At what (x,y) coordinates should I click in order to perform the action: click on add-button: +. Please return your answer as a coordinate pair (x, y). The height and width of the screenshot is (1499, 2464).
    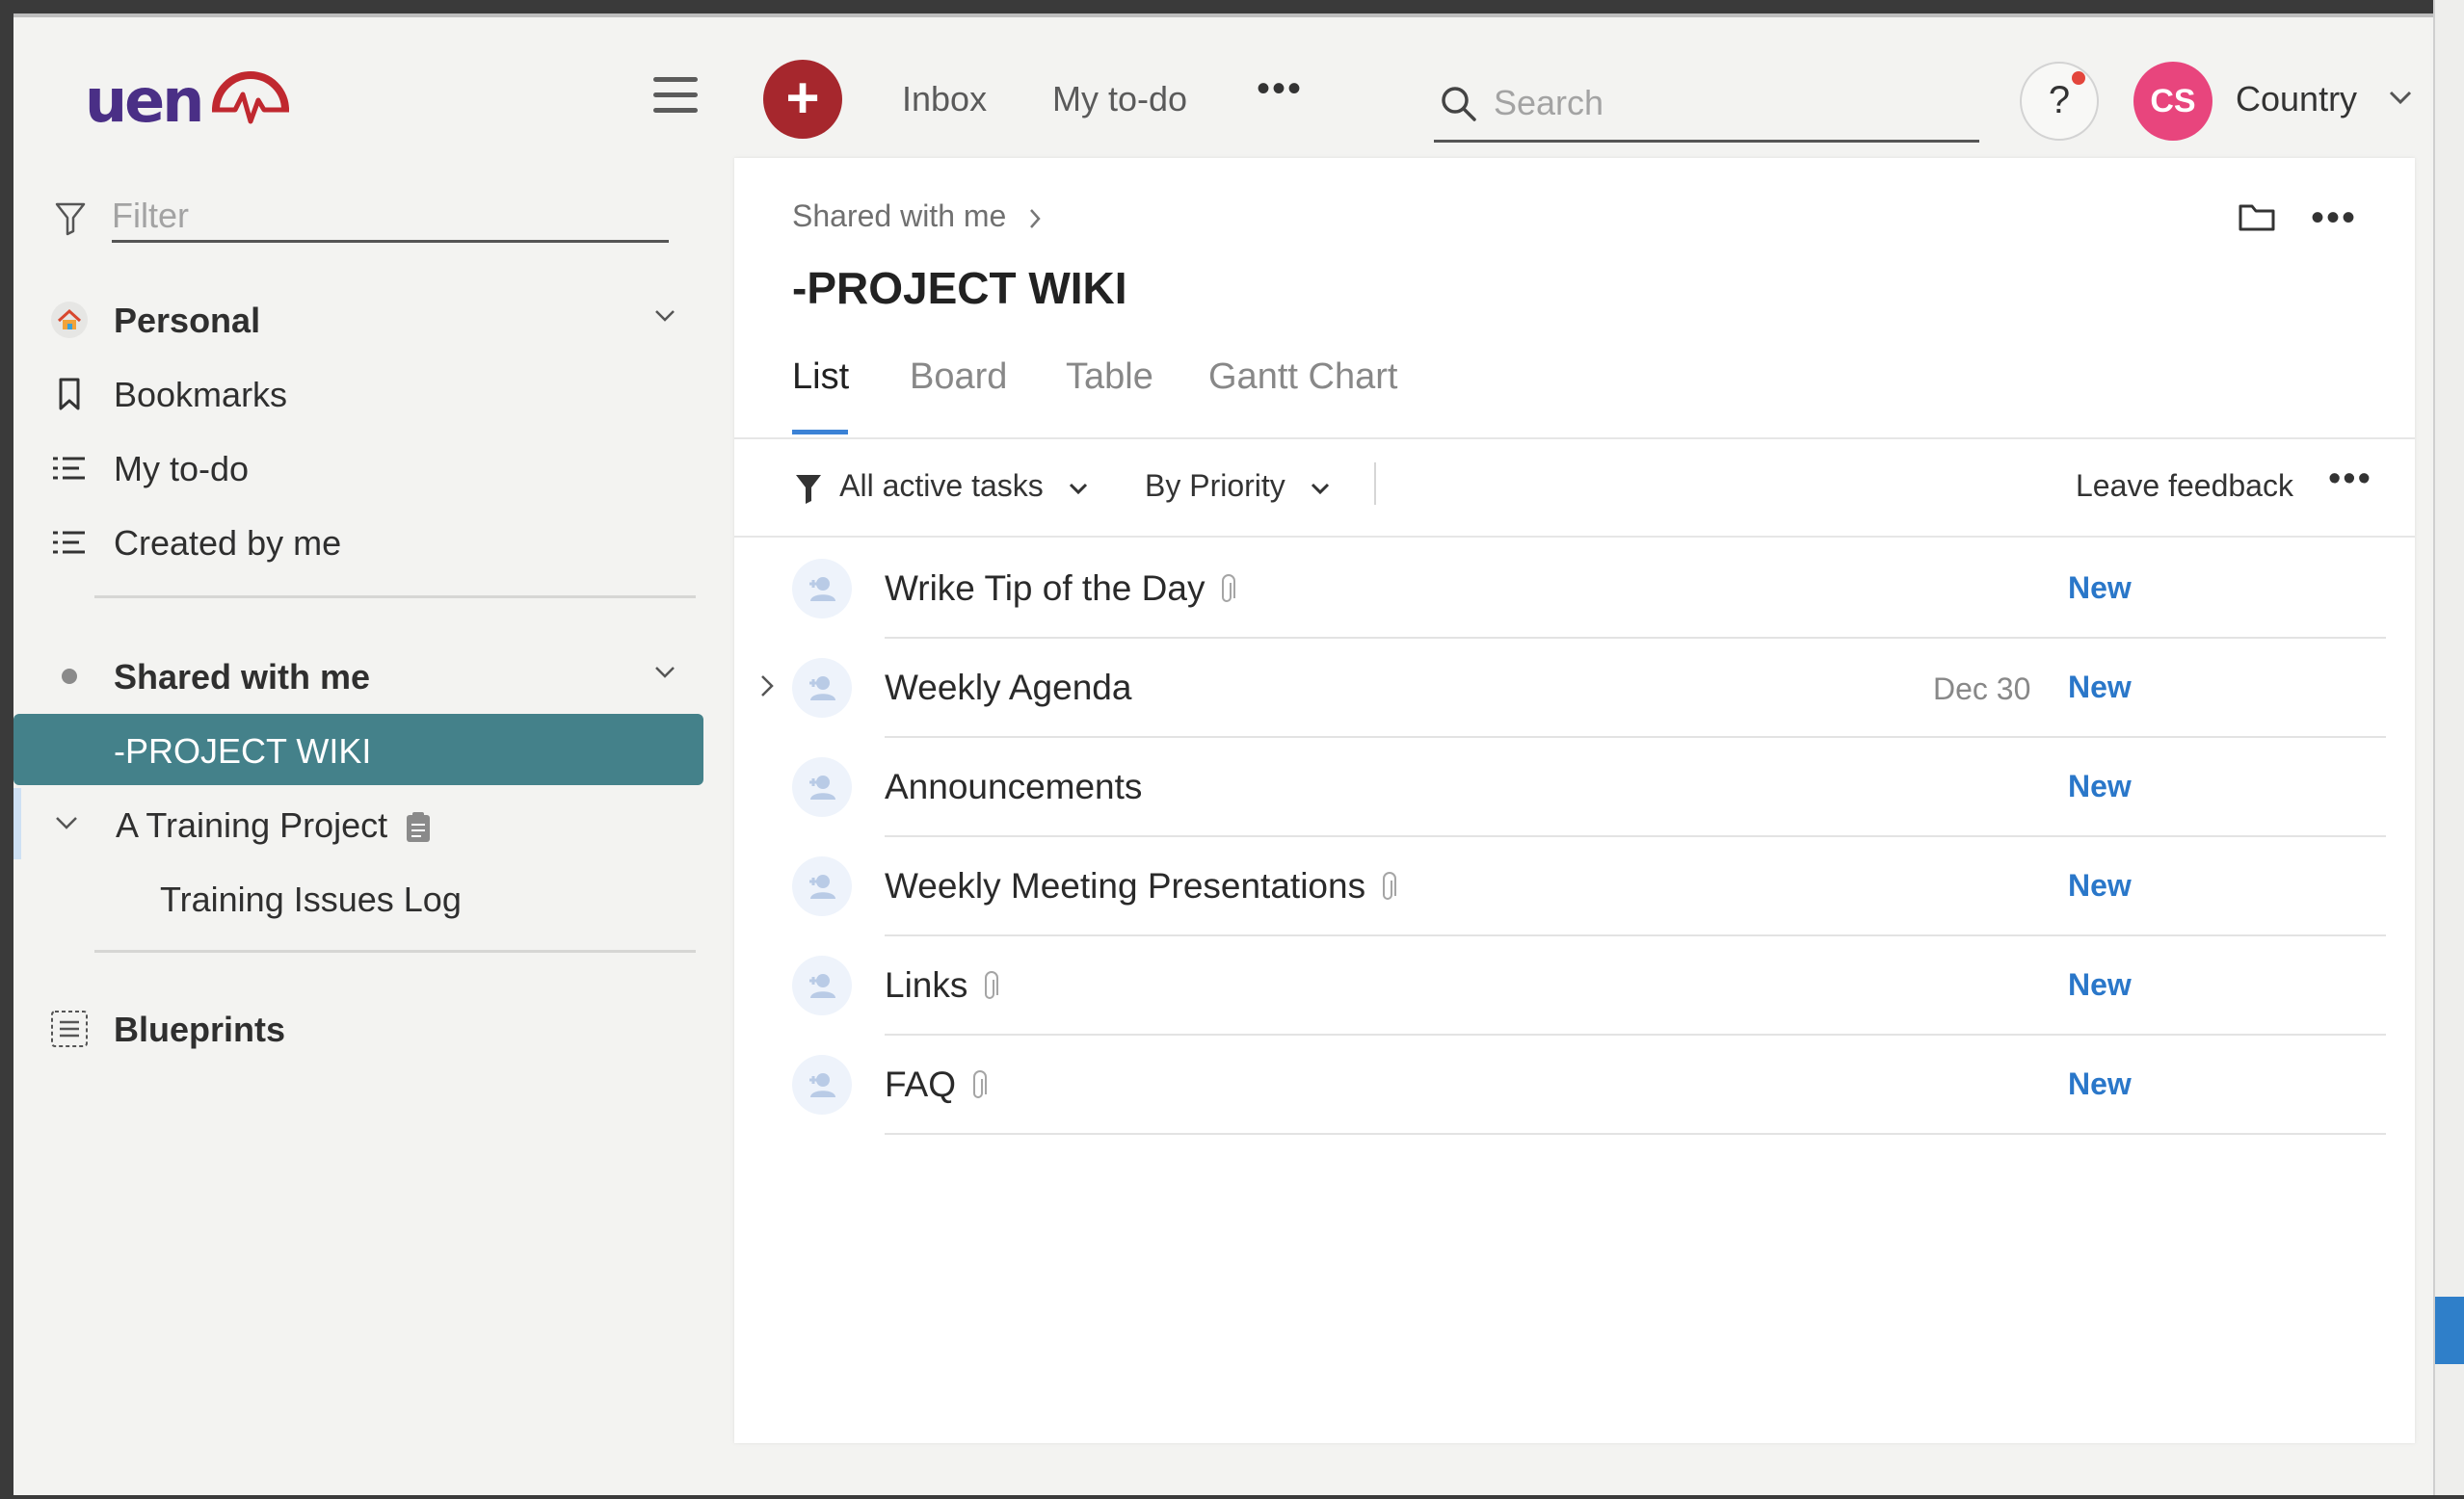
    Looking at the image, I should click on (802, 100).